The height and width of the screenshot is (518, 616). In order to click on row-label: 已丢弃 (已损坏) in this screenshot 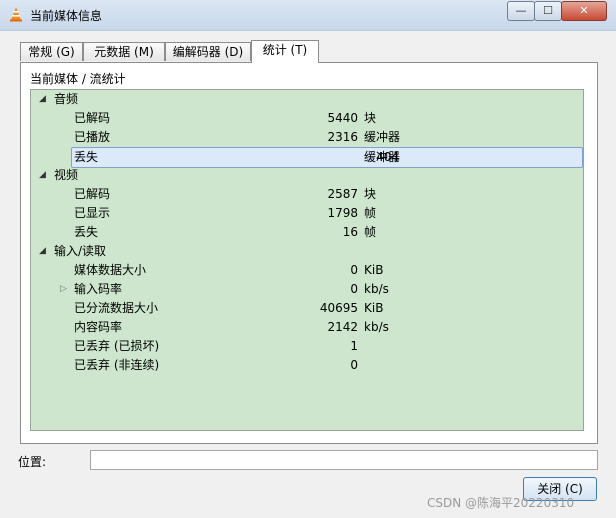, I will do `click(117, 346)`.